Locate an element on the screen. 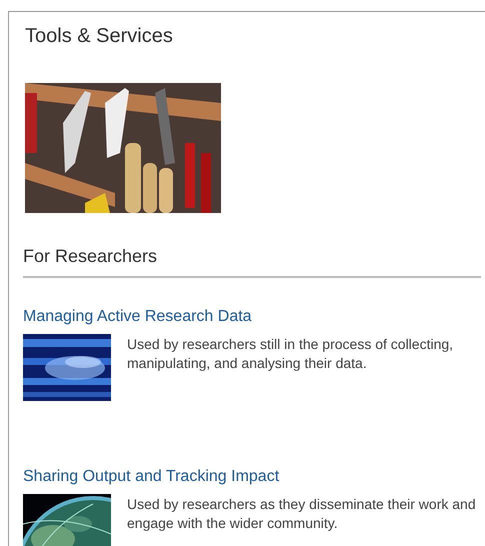  service-description: Used by researchers still in the process of collecting, manipulating, and analysing their data. is located at coordinates (290, 354).